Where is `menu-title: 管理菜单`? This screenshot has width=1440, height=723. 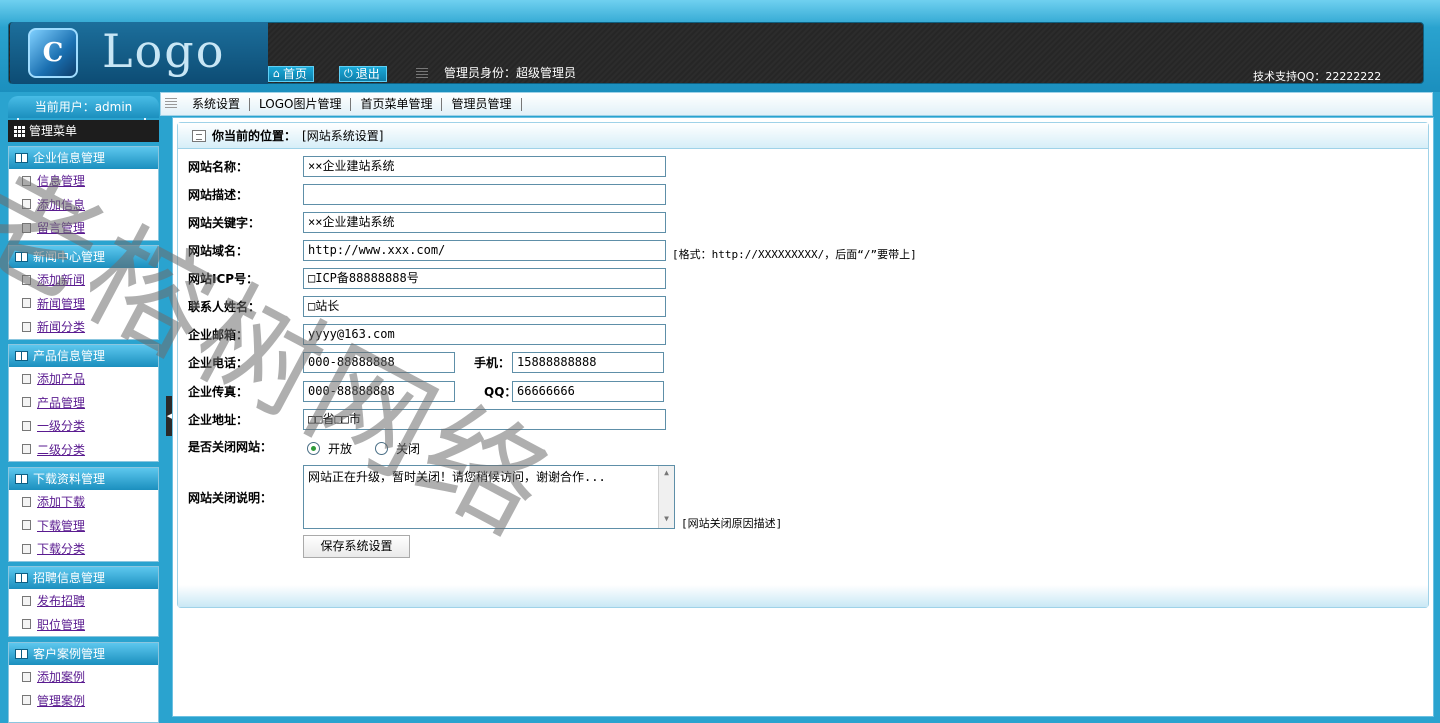
menu-title: 管理菜单 is located at coordinates (83, 131).